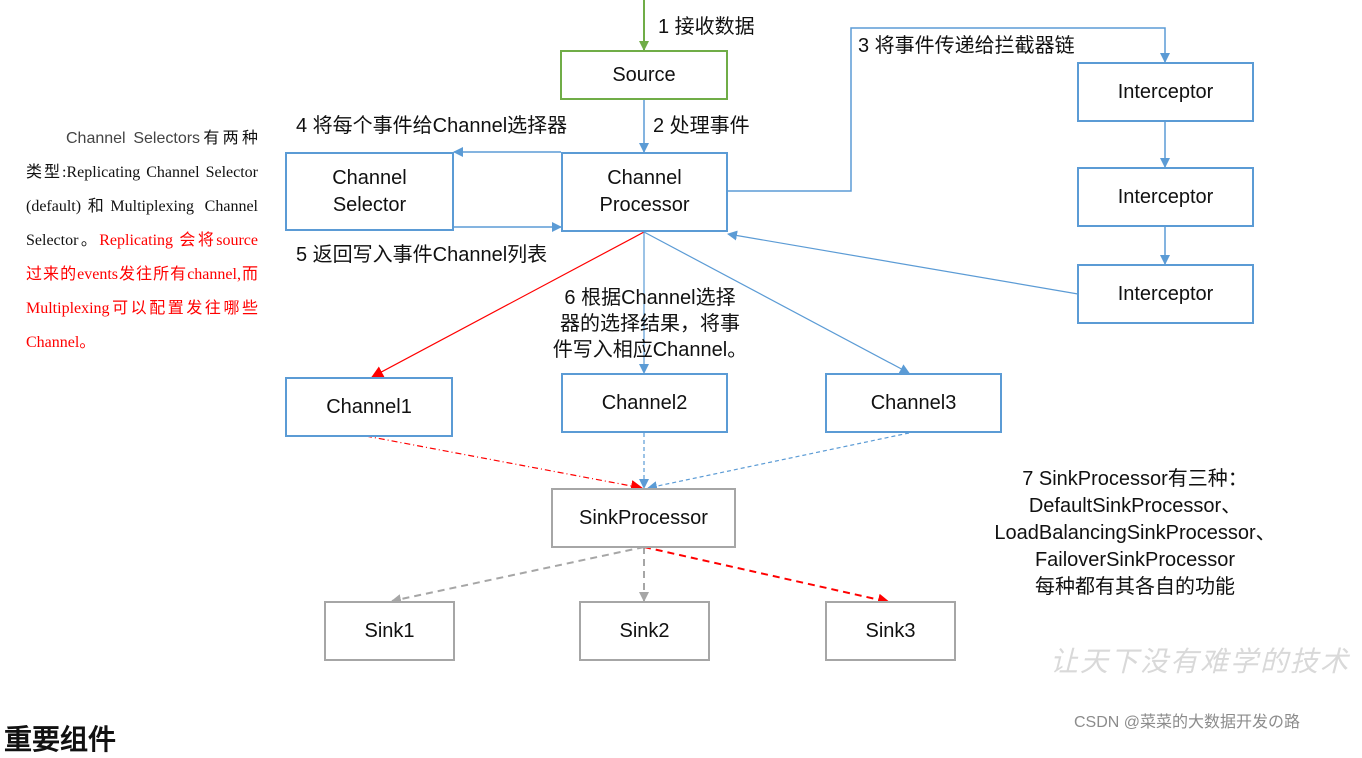 The image size is (1362, 758). What do you see at coordinates (701, 126) in the screenshot?
I see `step2-label: 2 处理事件` at bounding box center [701, 126].